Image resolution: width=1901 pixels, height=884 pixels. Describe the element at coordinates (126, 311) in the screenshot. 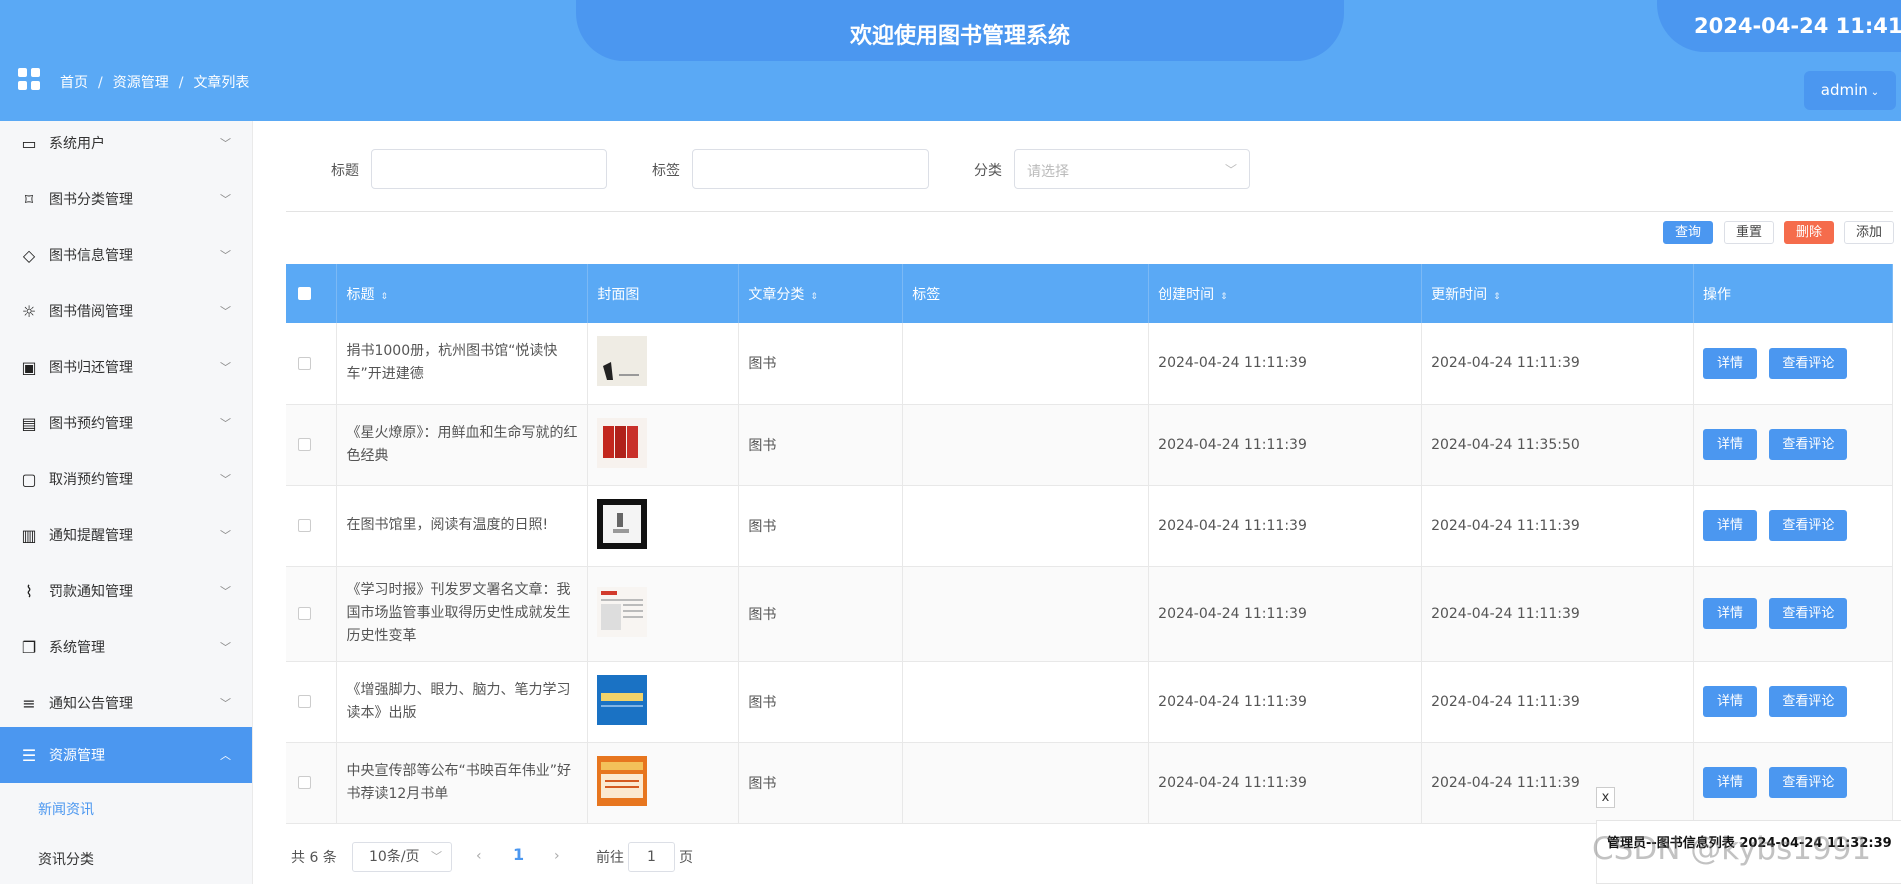

I see `sidebar-item-borrow: ☼ 图书借阅管理 ﹀` at that location.